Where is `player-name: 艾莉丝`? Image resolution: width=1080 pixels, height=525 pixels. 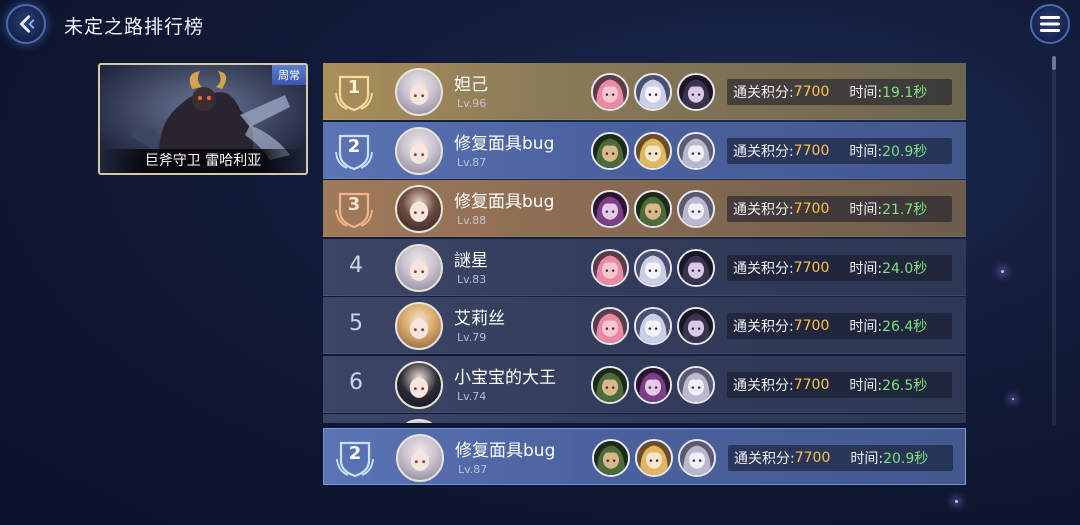
player-name: 艾莉丝 is located at coordinates (479, 319).